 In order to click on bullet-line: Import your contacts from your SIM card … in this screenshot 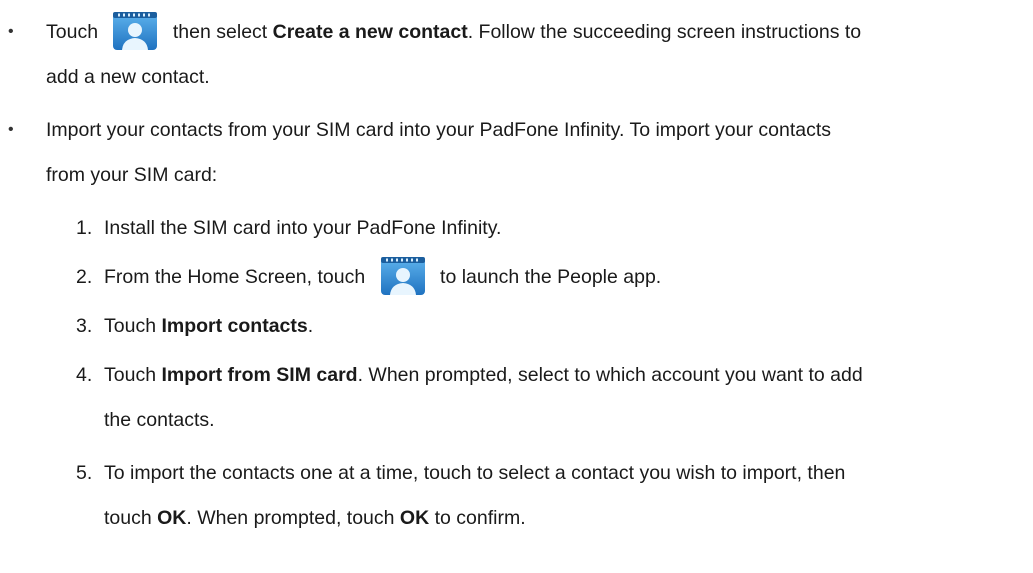, I will do `click(439, 130)`.